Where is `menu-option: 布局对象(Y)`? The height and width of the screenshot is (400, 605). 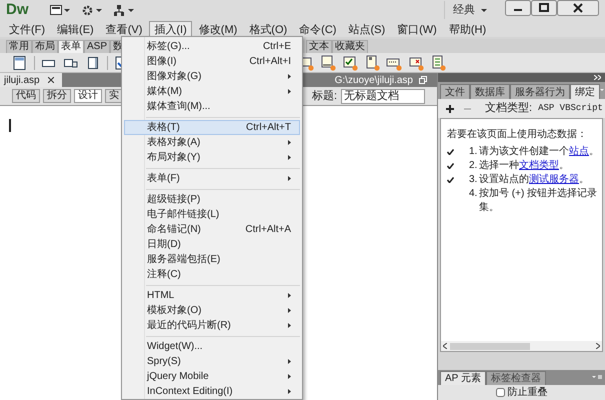
menu-option: 布局对象(Y) is located at coordinates (212, 157).